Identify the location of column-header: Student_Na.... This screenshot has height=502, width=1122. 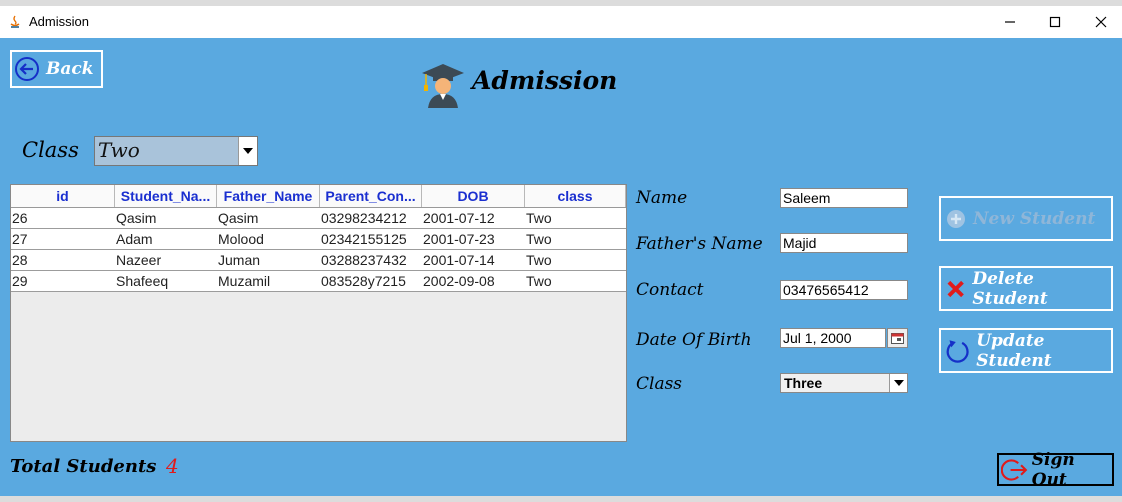
(166, 196).